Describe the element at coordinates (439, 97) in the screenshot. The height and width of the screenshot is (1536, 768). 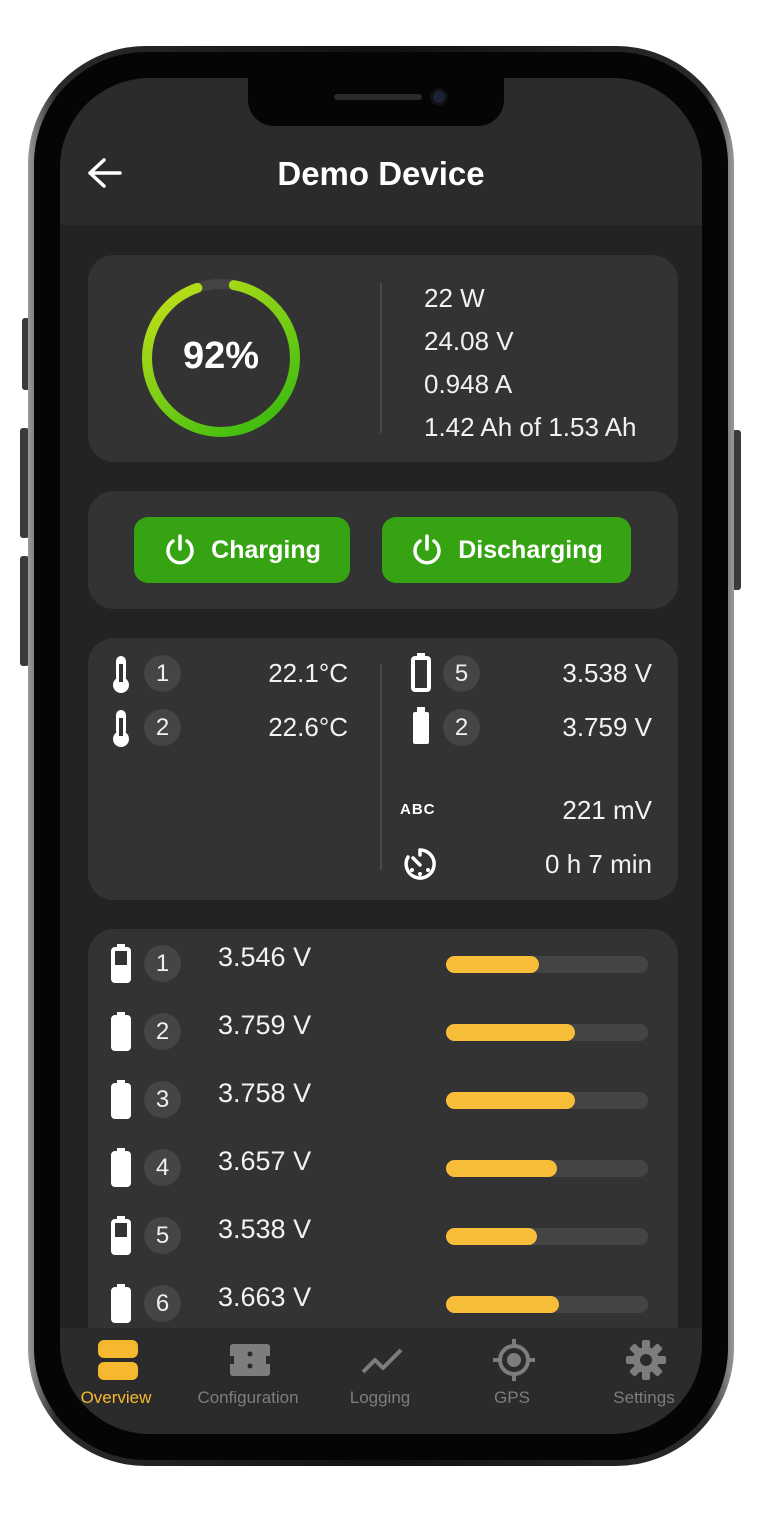
I see `front-camera` at that location.